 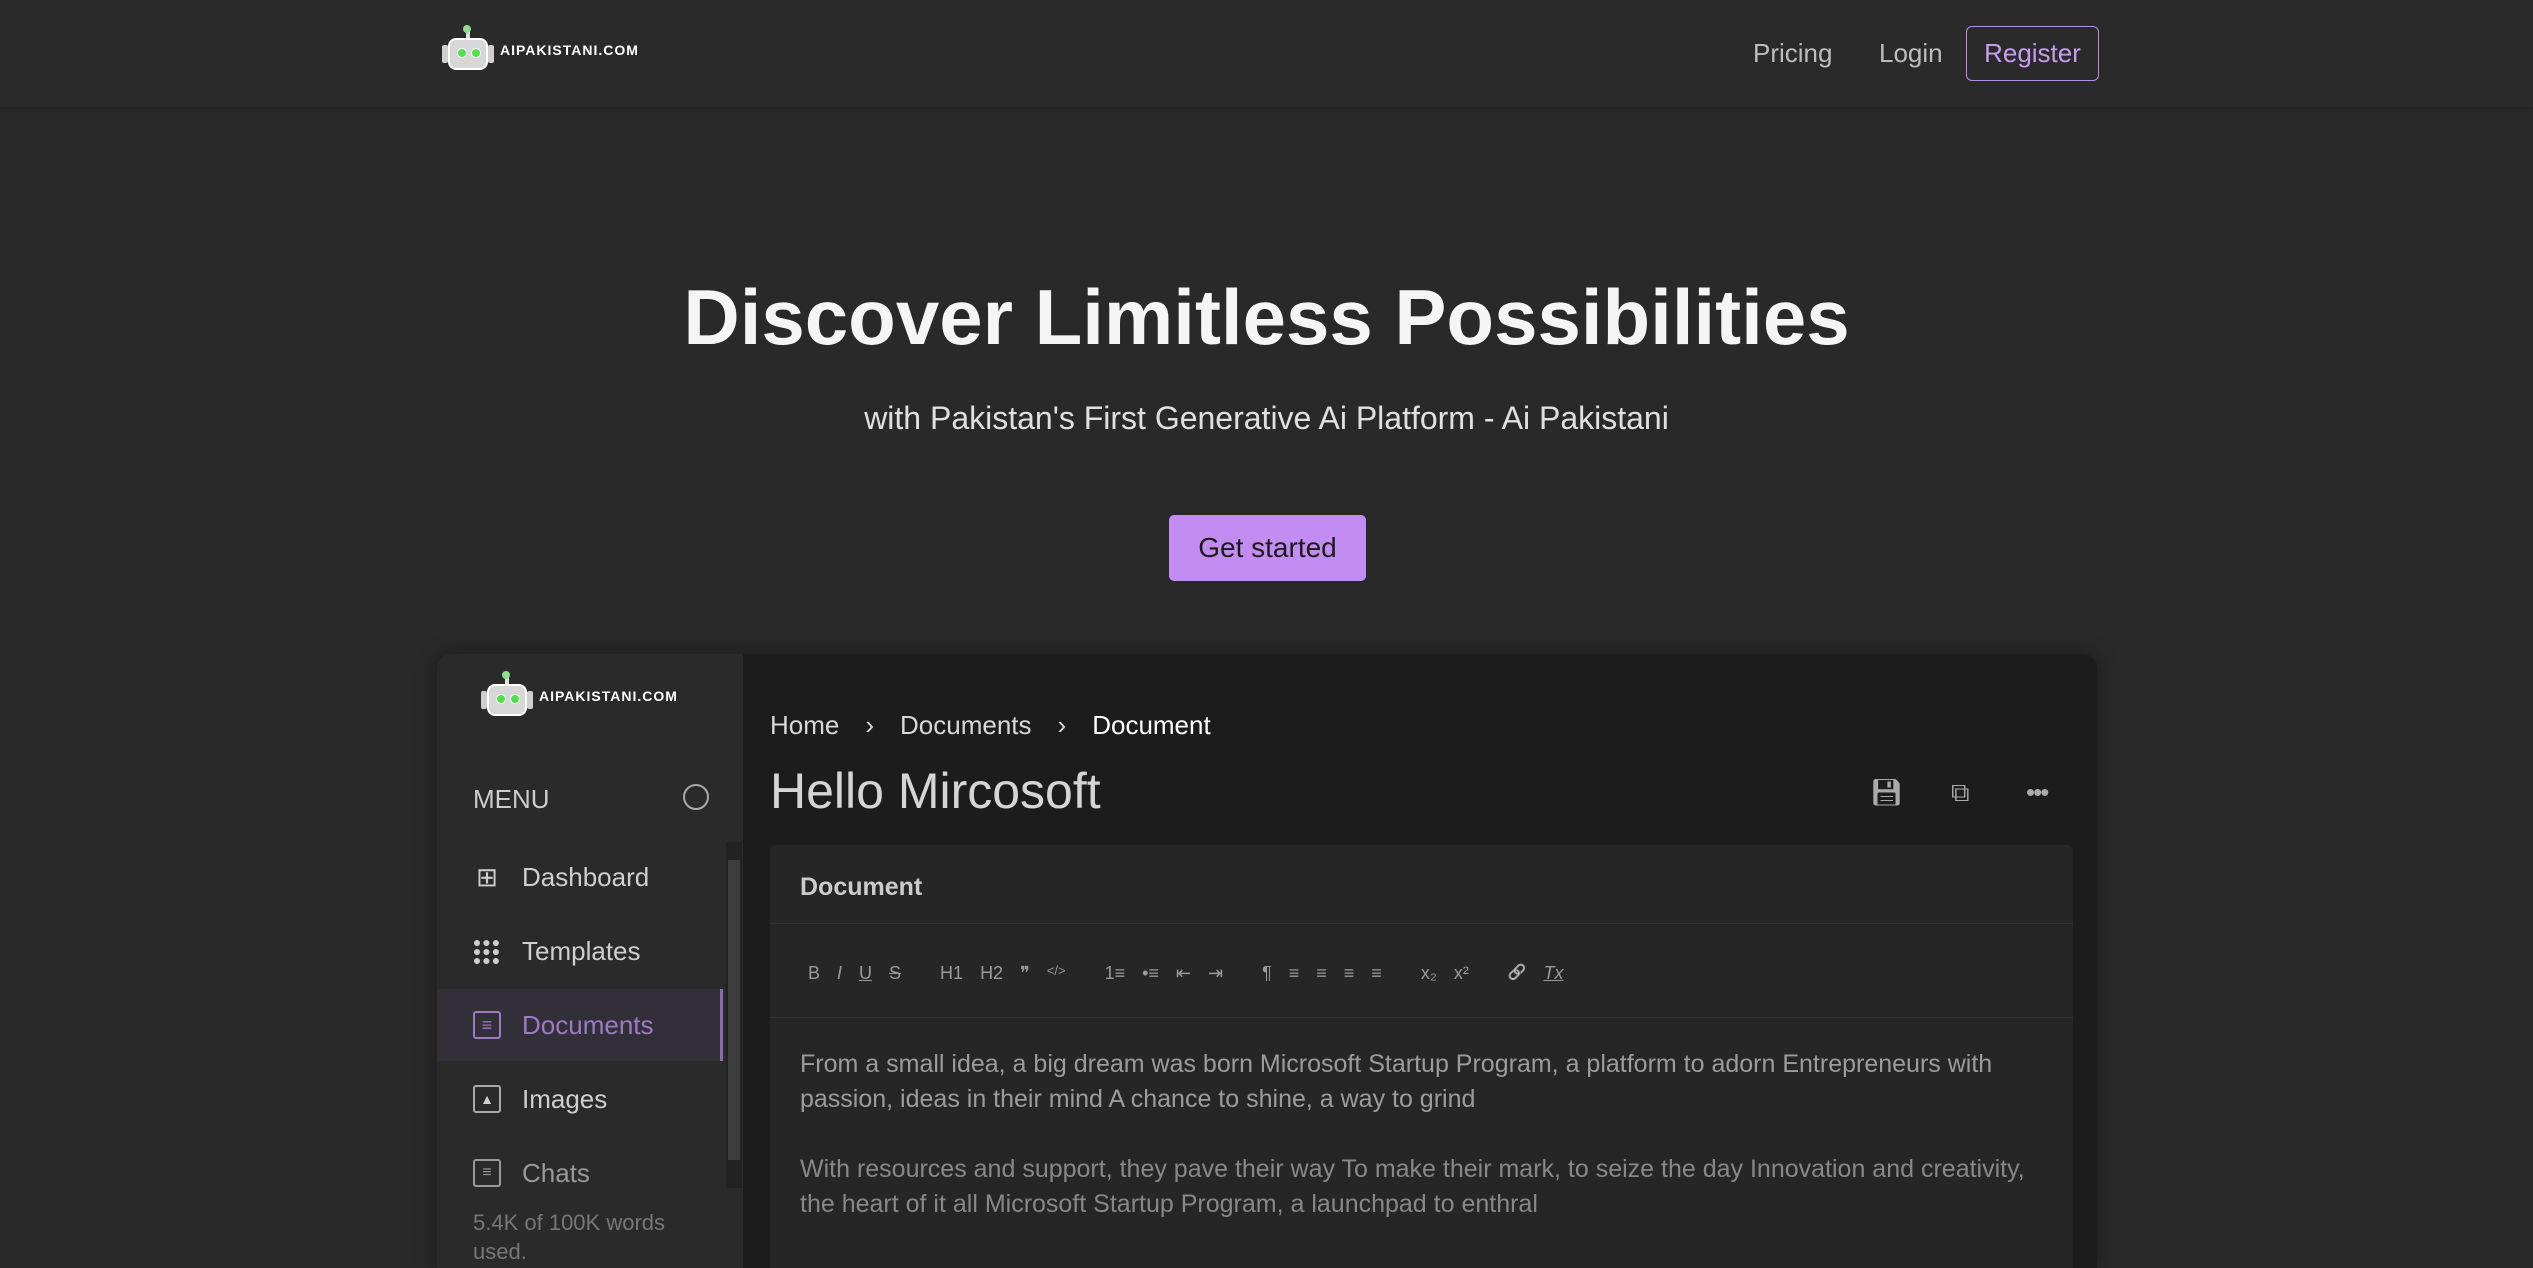 I want to click on ordered-list-icon: 1≡, so click(x=1115, y=973).